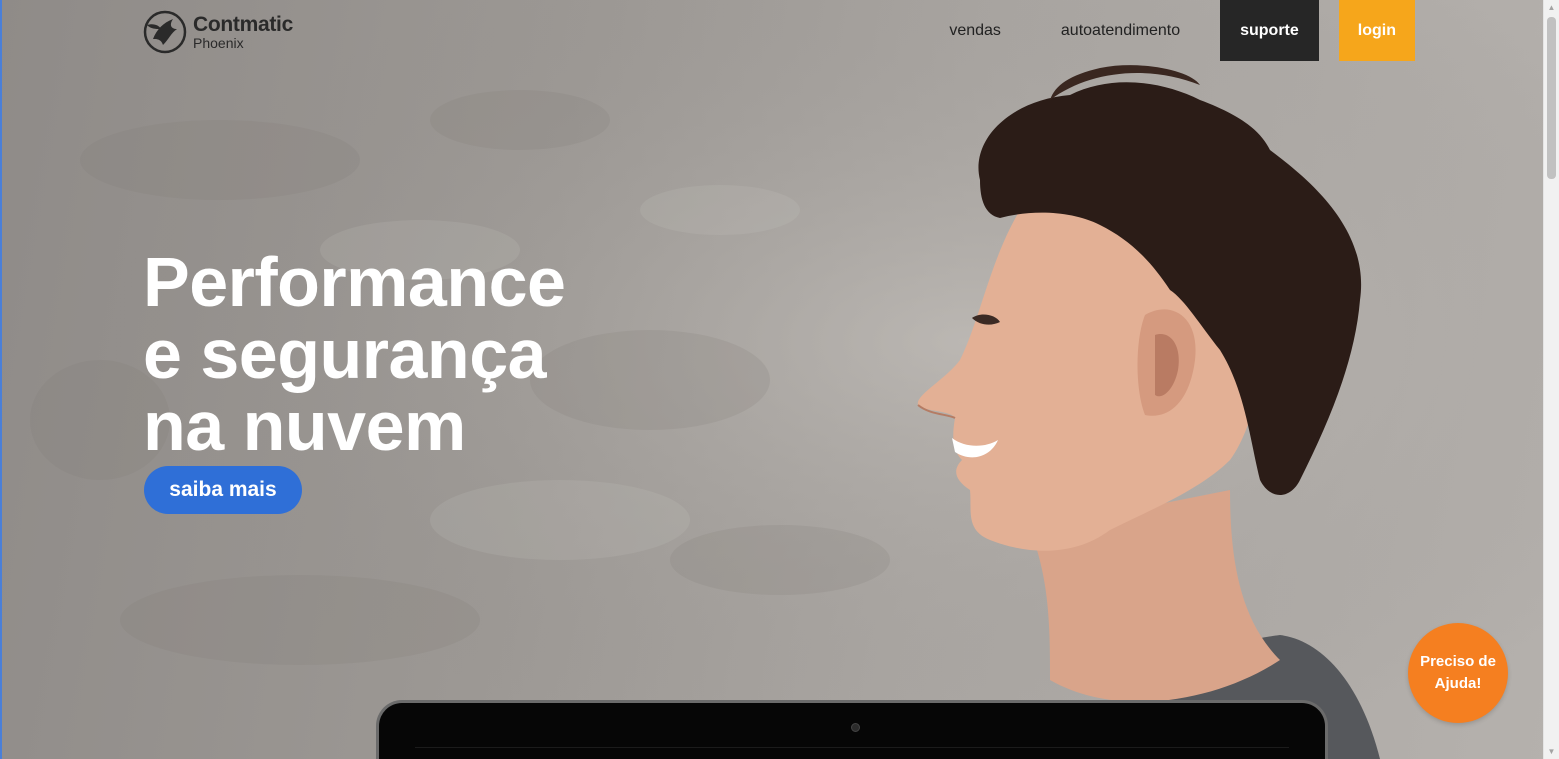 The image size is (1559, 759). What do you see at coordinates (1551, 7) in the screenshot?
I see `scroll-up-arrow-icon: ▲` at bounding box center [1551, 7].